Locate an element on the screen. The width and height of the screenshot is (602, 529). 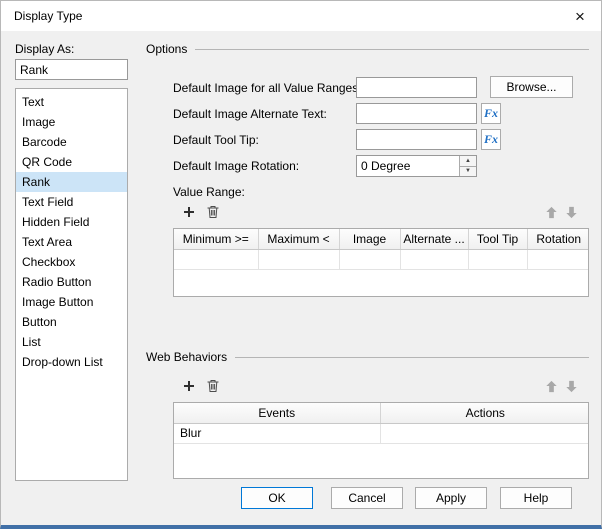
value-range-row is located at coordinates (381, 259).